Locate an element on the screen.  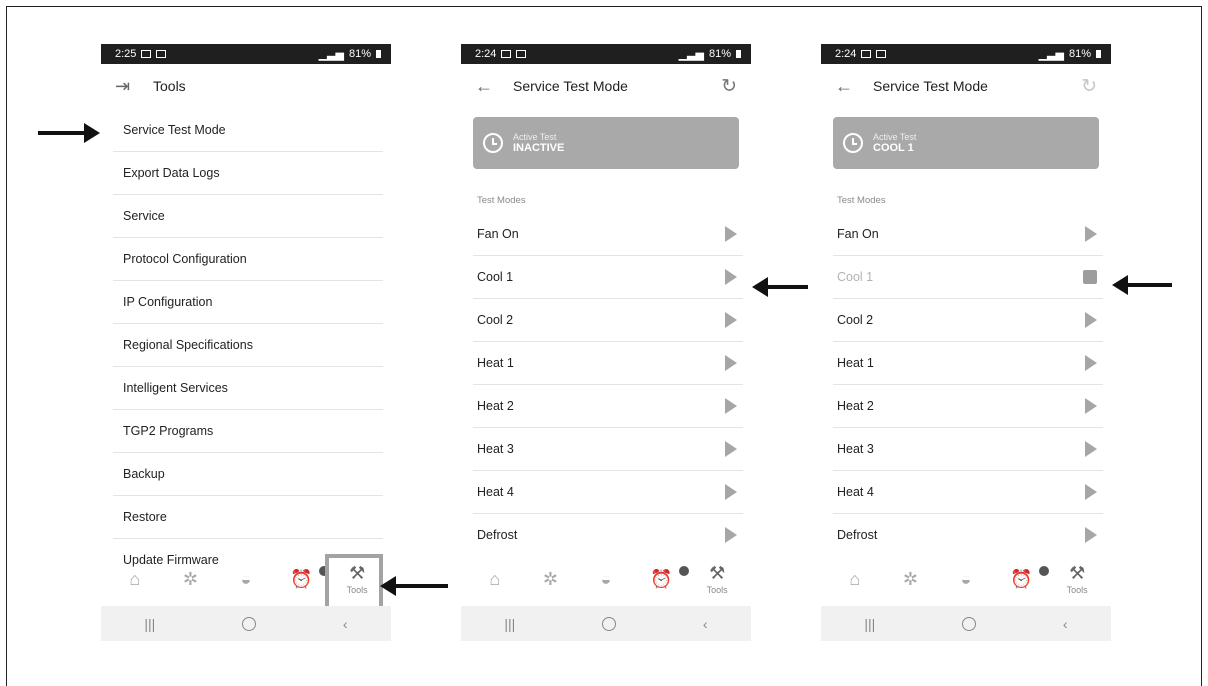
menu-item-intelligent-services: Intelligent Services is located at coordinates (248, 388).